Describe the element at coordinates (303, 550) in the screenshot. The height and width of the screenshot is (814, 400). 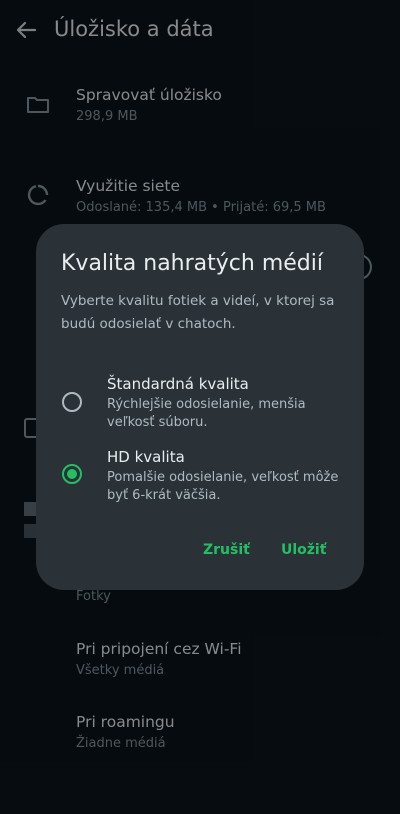
I see `save-button: Uložiť` at that location.